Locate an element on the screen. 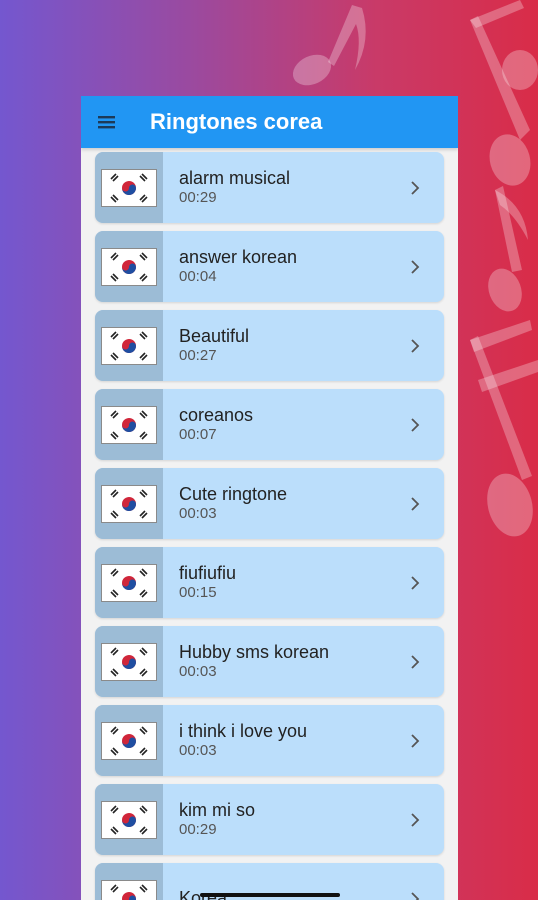 This screenshot has height=900, width=538. ringtone-item: i think i love you 00:03 is located at coordinates (269, 740).